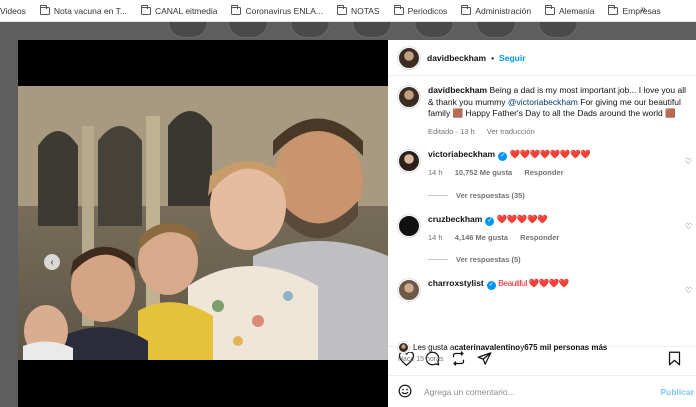  Describe the element at coordinates (550, 154) in the screenshot. I see `comment-text: ❤️❤️❤️❤️❤️❤️❤️❤️` at that location.